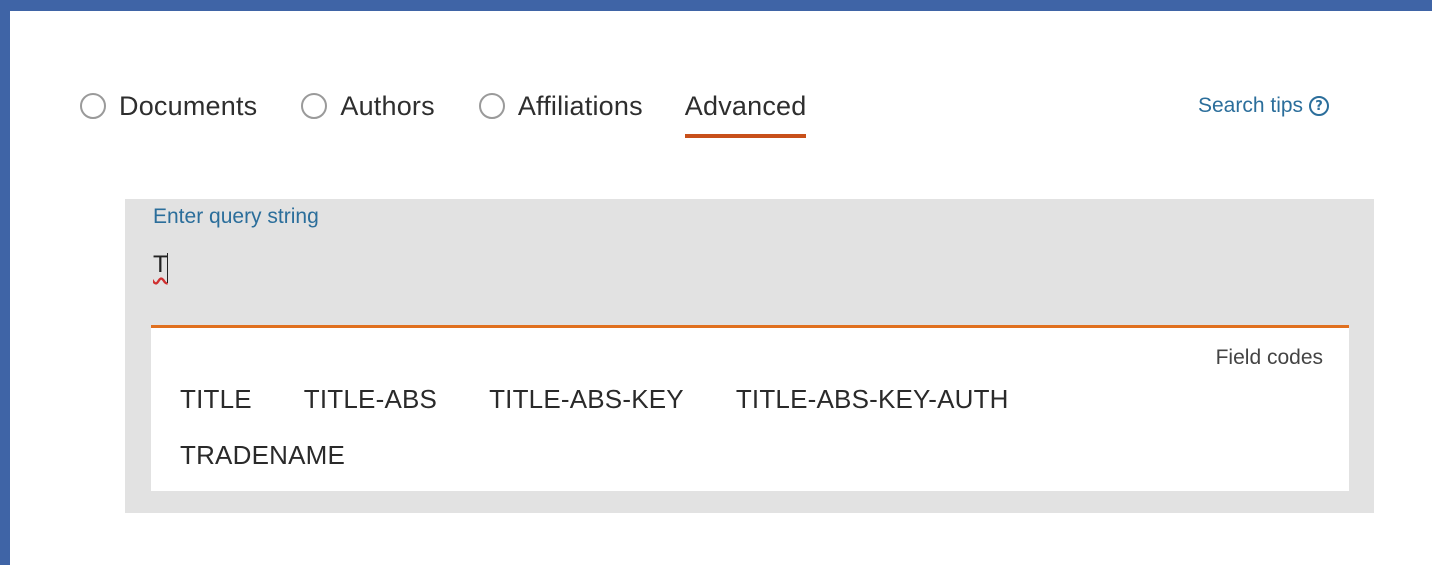 This screenshot has height=565, width=1432. What do you see at coordinates (167, 268) in the screenshot?
I see `text-cursor` at bounding box center [167, 268].